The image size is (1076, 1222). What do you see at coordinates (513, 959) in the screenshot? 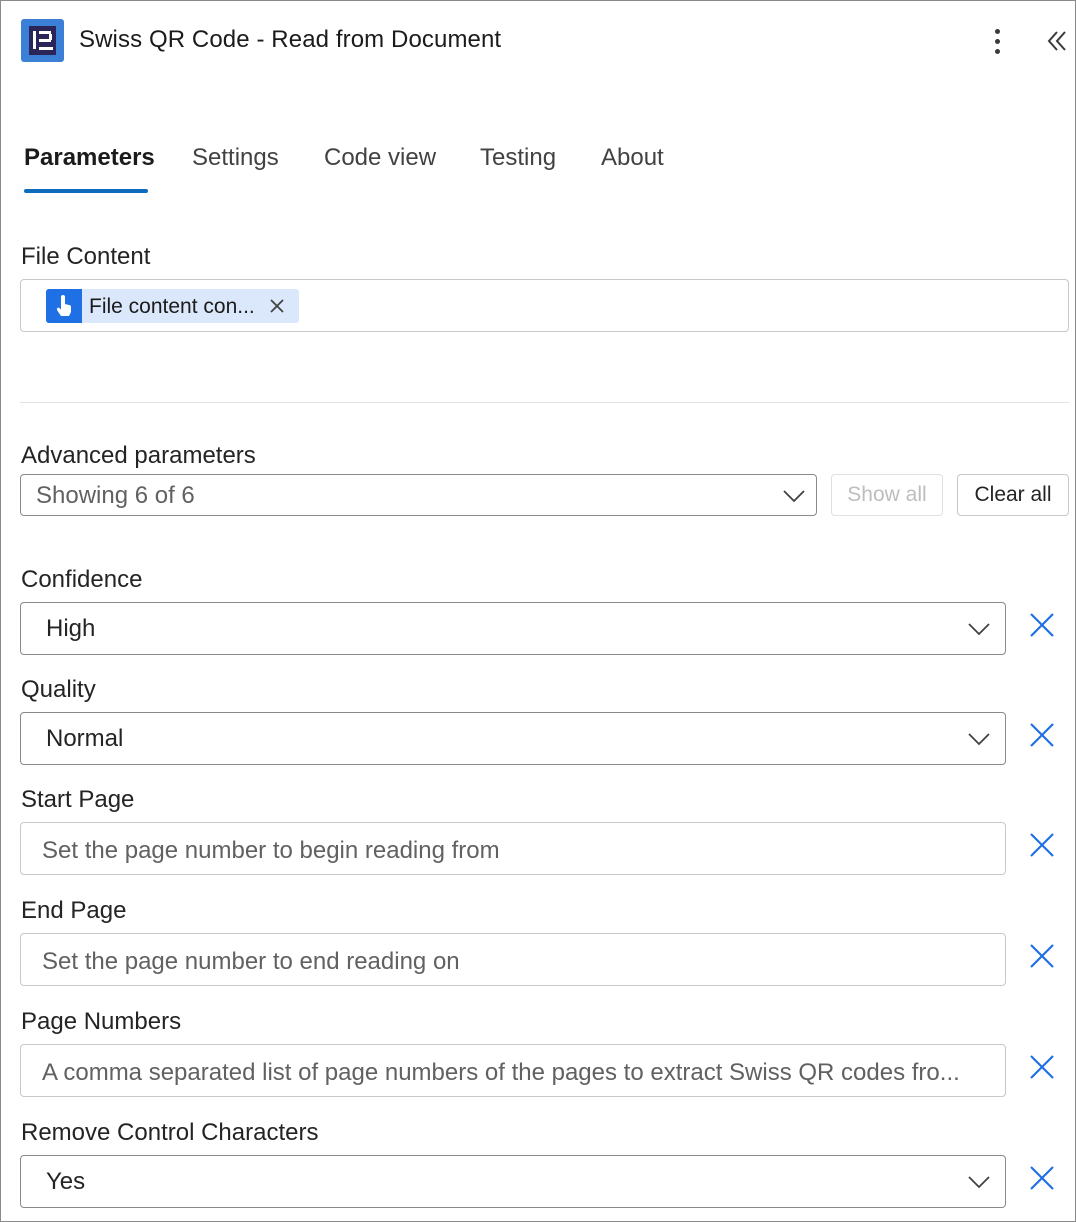
I see `end-page-input: Set the page number to end reading on` at bounding box center [513, 959].